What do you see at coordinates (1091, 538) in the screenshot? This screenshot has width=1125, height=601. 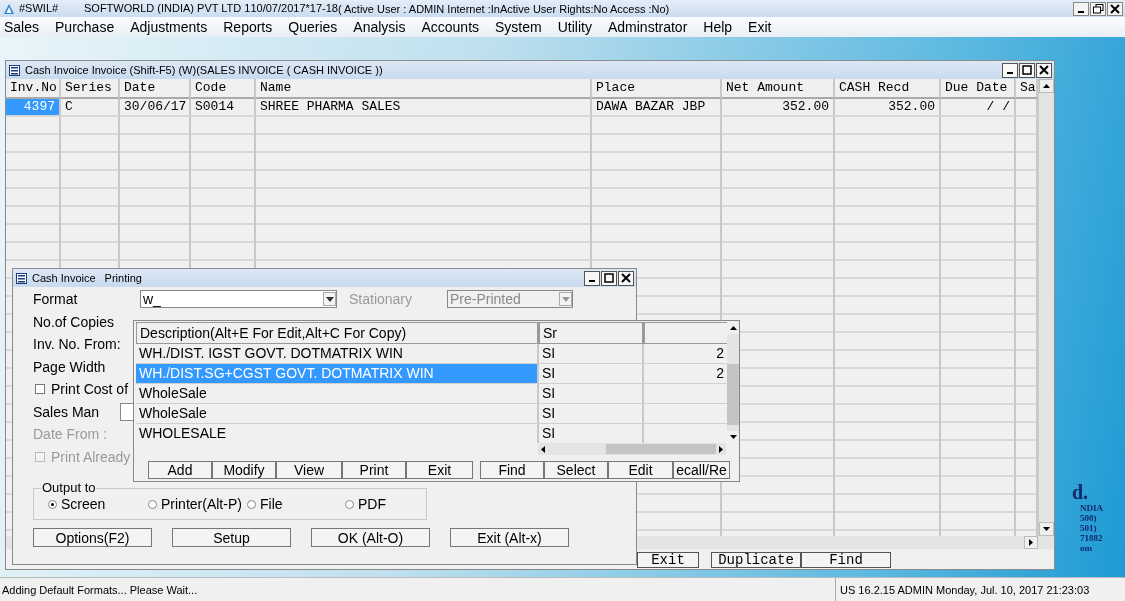 I see `wallpaper-text: 71882` at bounding box center [1091, 538].